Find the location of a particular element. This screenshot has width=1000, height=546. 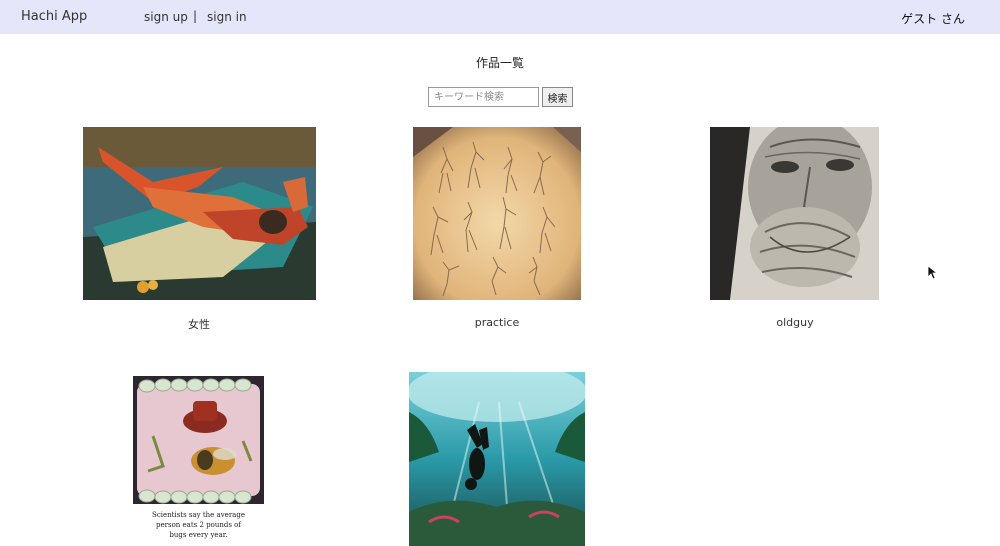

signin-link: sign in is located at coordinates (227, 17).